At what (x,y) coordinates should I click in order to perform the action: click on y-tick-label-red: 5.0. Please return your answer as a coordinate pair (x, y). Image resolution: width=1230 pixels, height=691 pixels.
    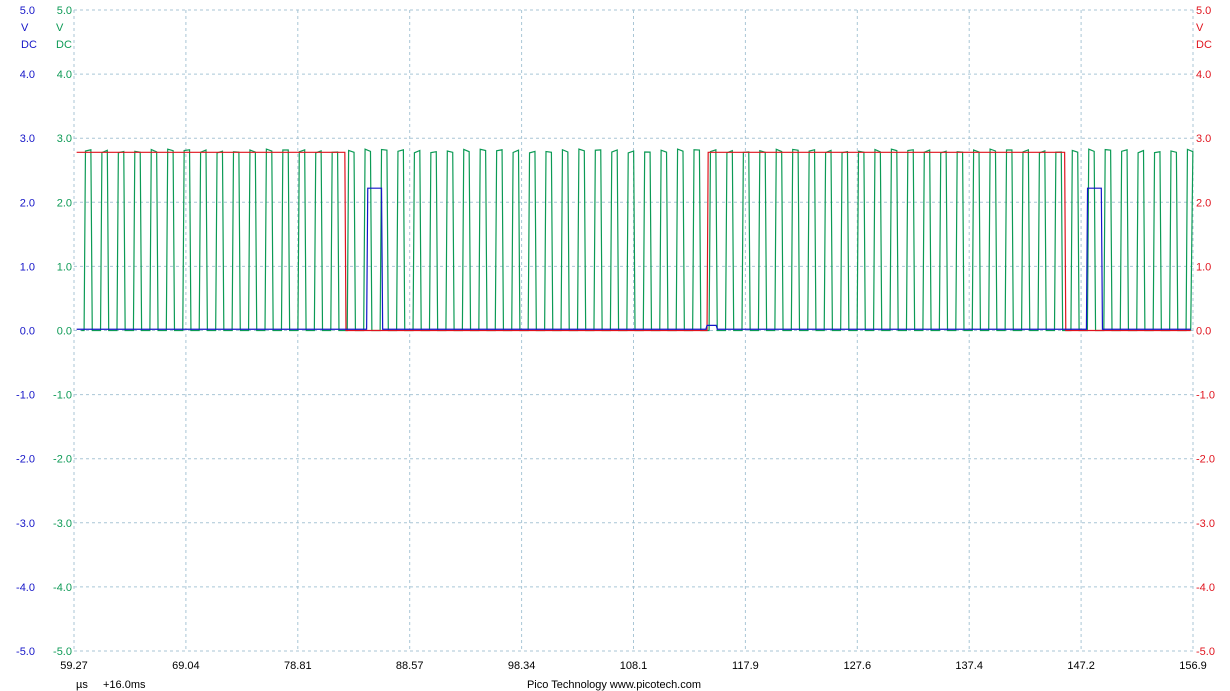
    Looking at the image, I should click on (1203, 11).